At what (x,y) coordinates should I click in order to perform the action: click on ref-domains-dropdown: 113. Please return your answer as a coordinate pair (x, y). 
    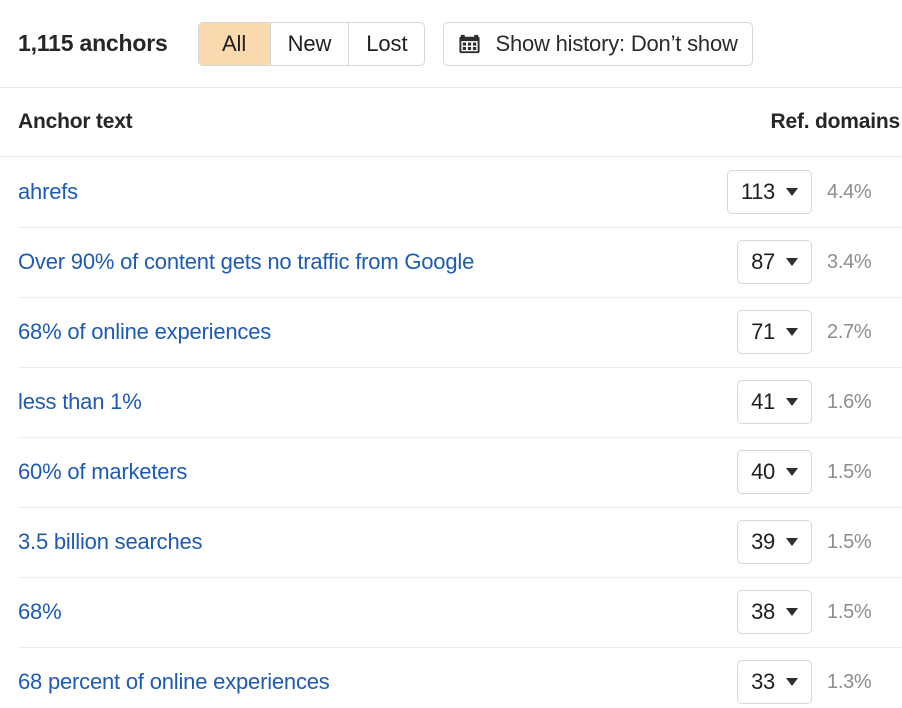
    Looking at the image, I should click on (769, 192).